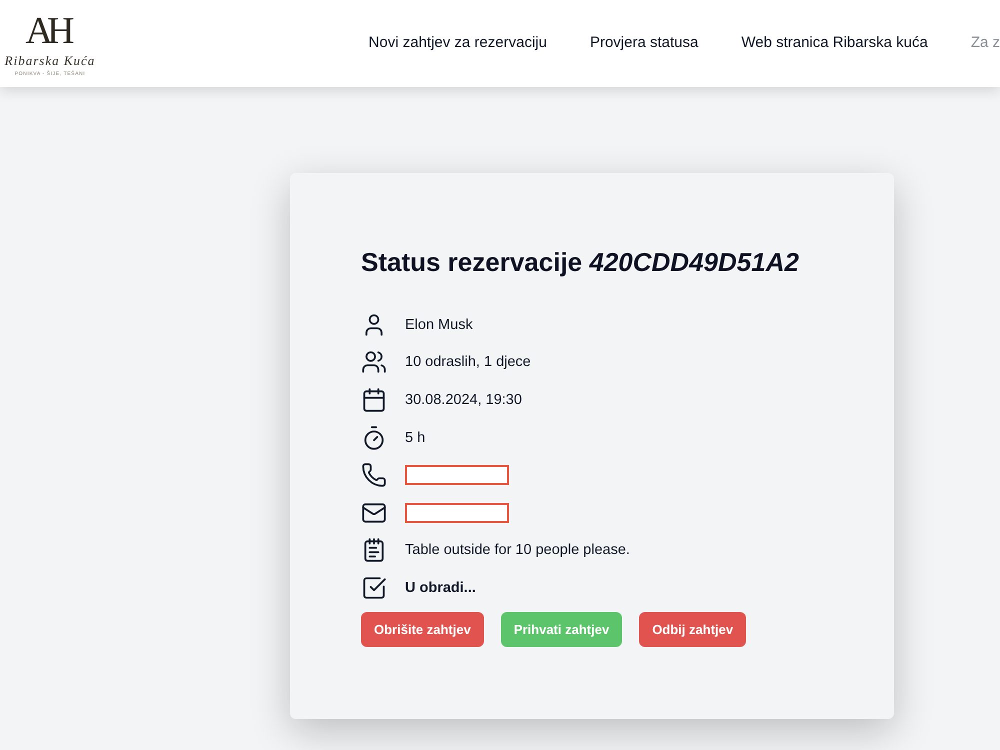 Image resolution: width=1000 pixels, height=750 pixels. Describe the element at coordinates (374, 475) in the screenshot. I see `phone-icon` at that location.